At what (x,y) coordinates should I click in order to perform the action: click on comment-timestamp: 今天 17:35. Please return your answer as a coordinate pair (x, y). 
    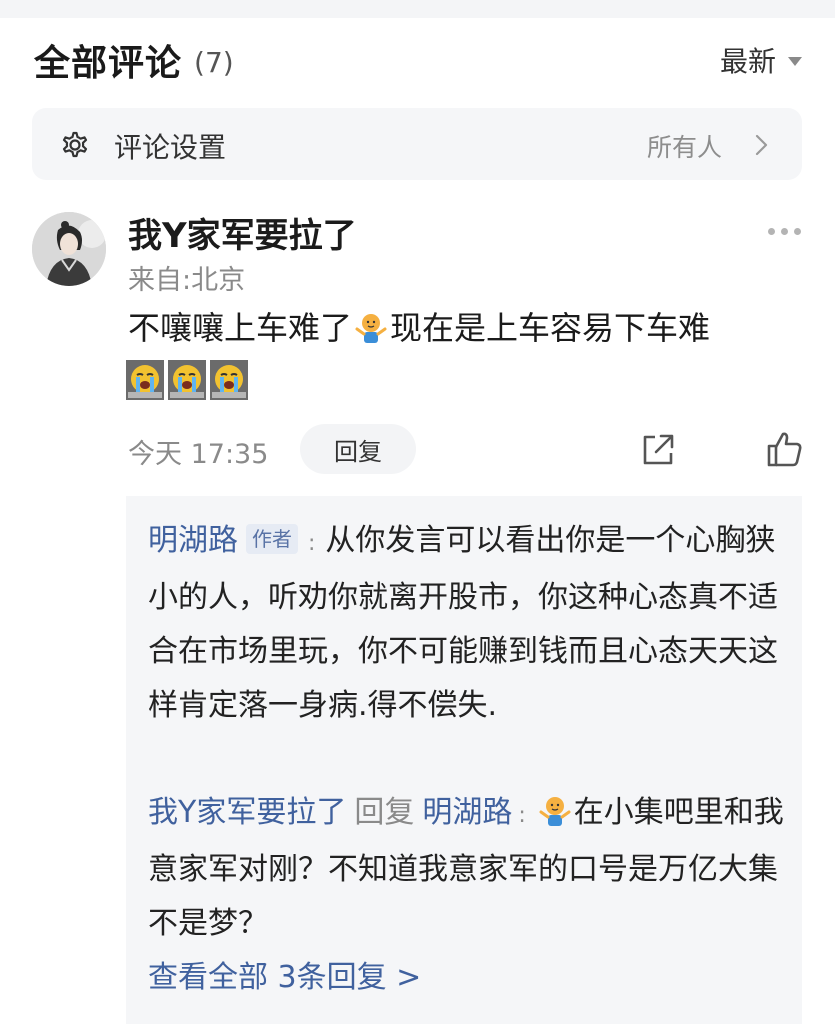
    Looking at the image, I should click on (198, 454).